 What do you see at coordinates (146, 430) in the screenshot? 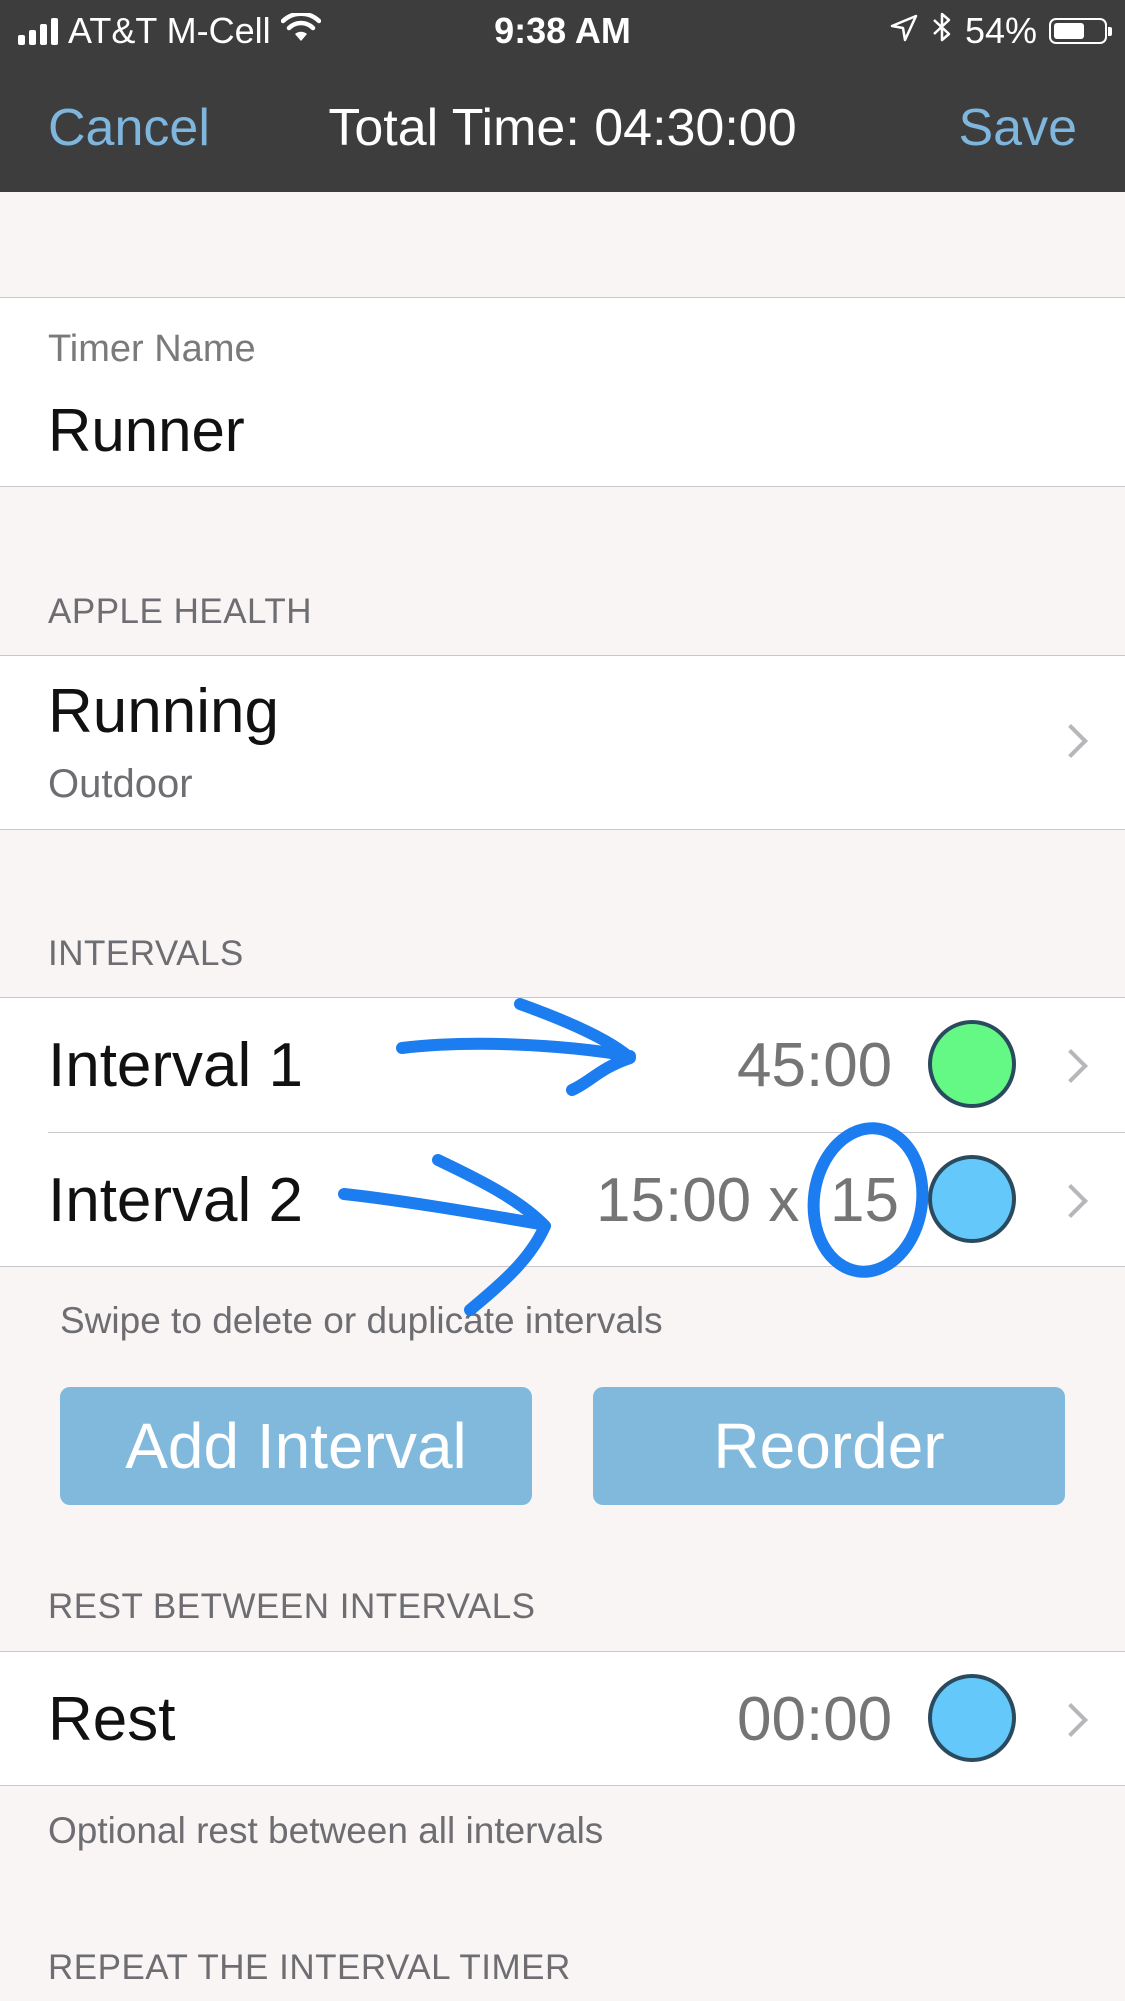
I see `timer-name-input: Runner` at bounding box center [146, 430].